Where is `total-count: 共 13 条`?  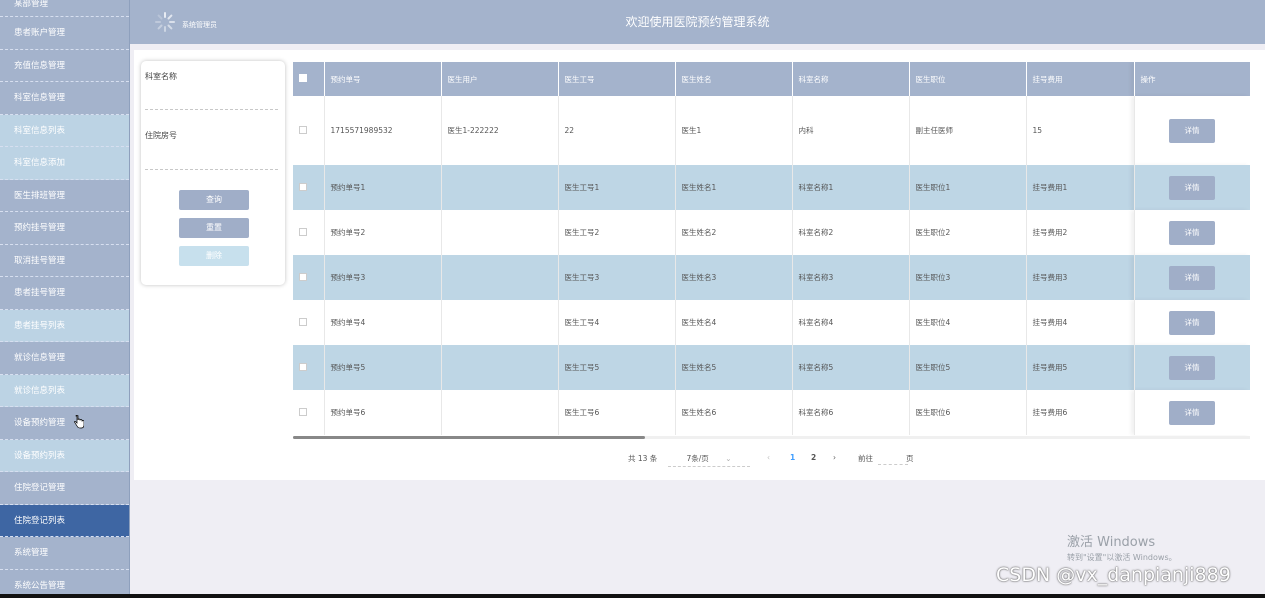
total-count: 共 13 条 is located at coordinates (643, 458).